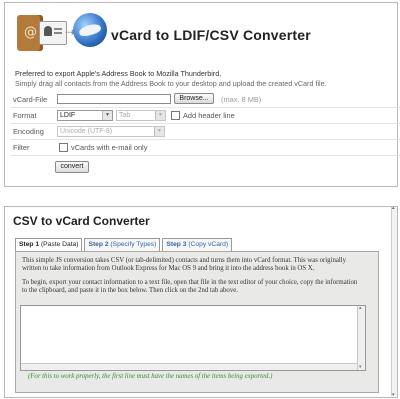 Image resolution: width=400 pixels, height=399 pixels. What do you see at coordinates (25, 115) in the screenshot?
I see `format-label: Format` at bounding box center [25, 115].